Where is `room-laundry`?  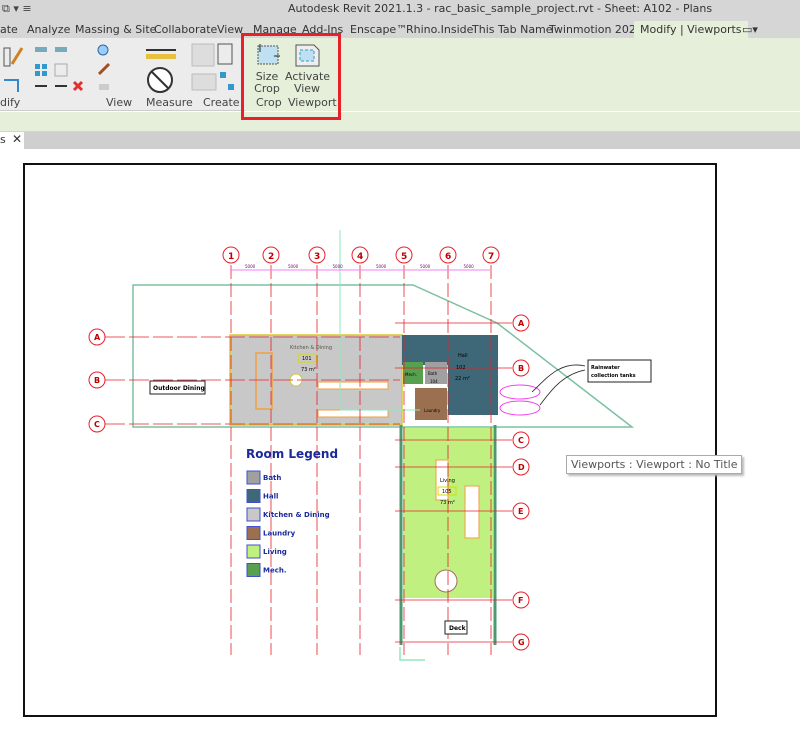 room-laundry is located at coordinates (431, 404).